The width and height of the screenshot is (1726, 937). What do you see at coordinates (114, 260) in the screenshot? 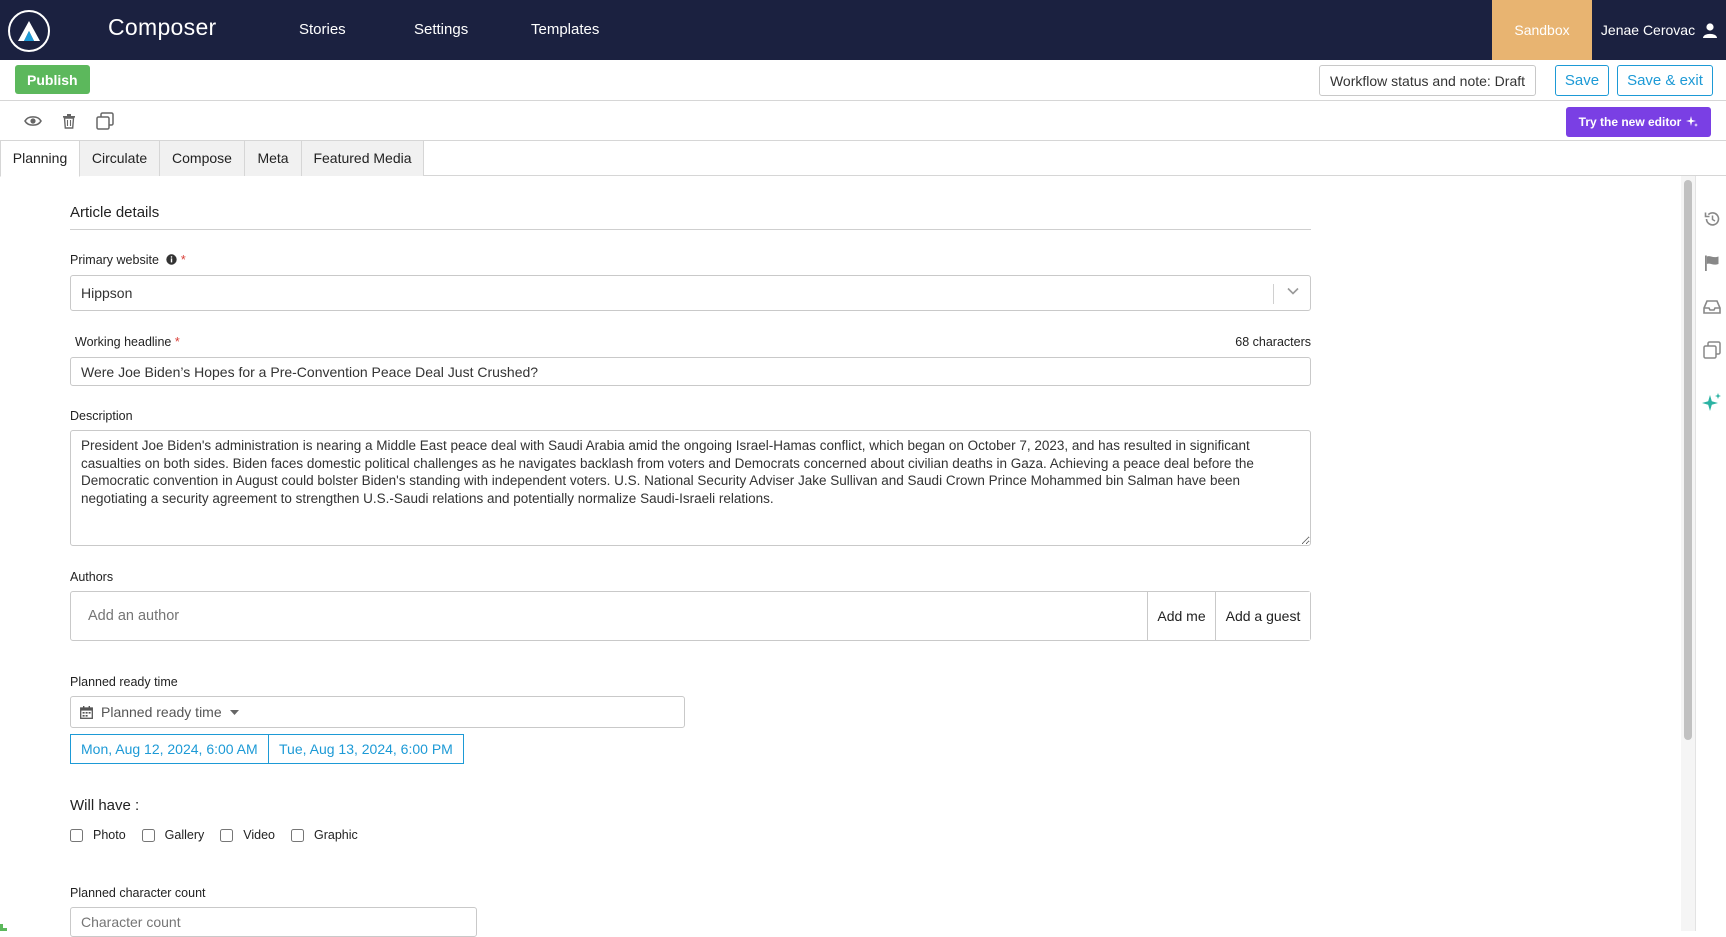
I see `primary-website-label-text: Primary website` at bounding box center [114, 260].